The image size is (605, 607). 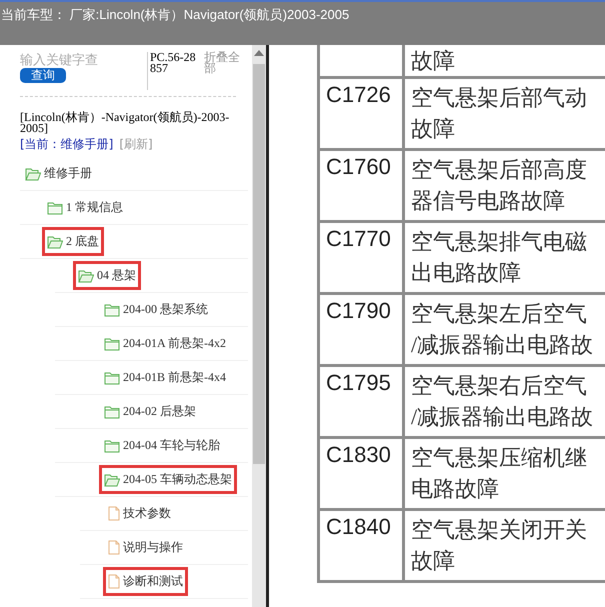 I want to click on search-field: 输入关键字查, so click(x=79, y=60).